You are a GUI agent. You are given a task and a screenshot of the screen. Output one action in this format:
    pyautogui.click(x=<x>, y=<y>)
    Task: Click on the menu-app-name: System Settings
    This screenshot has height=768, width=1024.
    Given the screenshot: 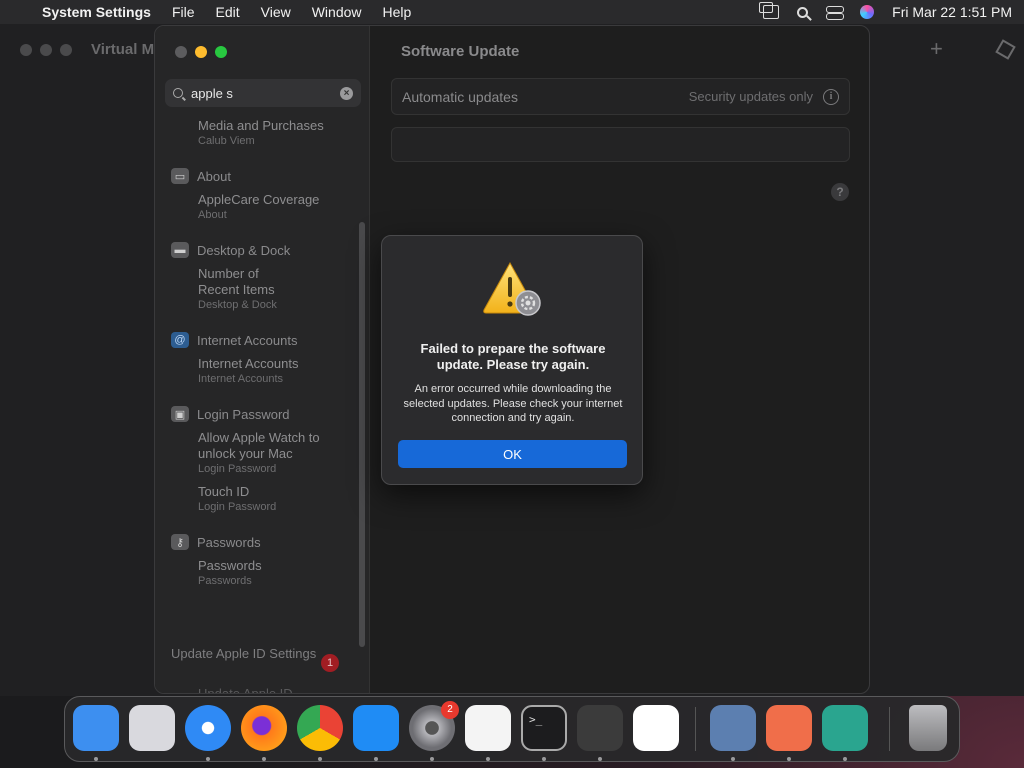 What is the action you would take?
    pyautogui.click(x=96, y=12)
    